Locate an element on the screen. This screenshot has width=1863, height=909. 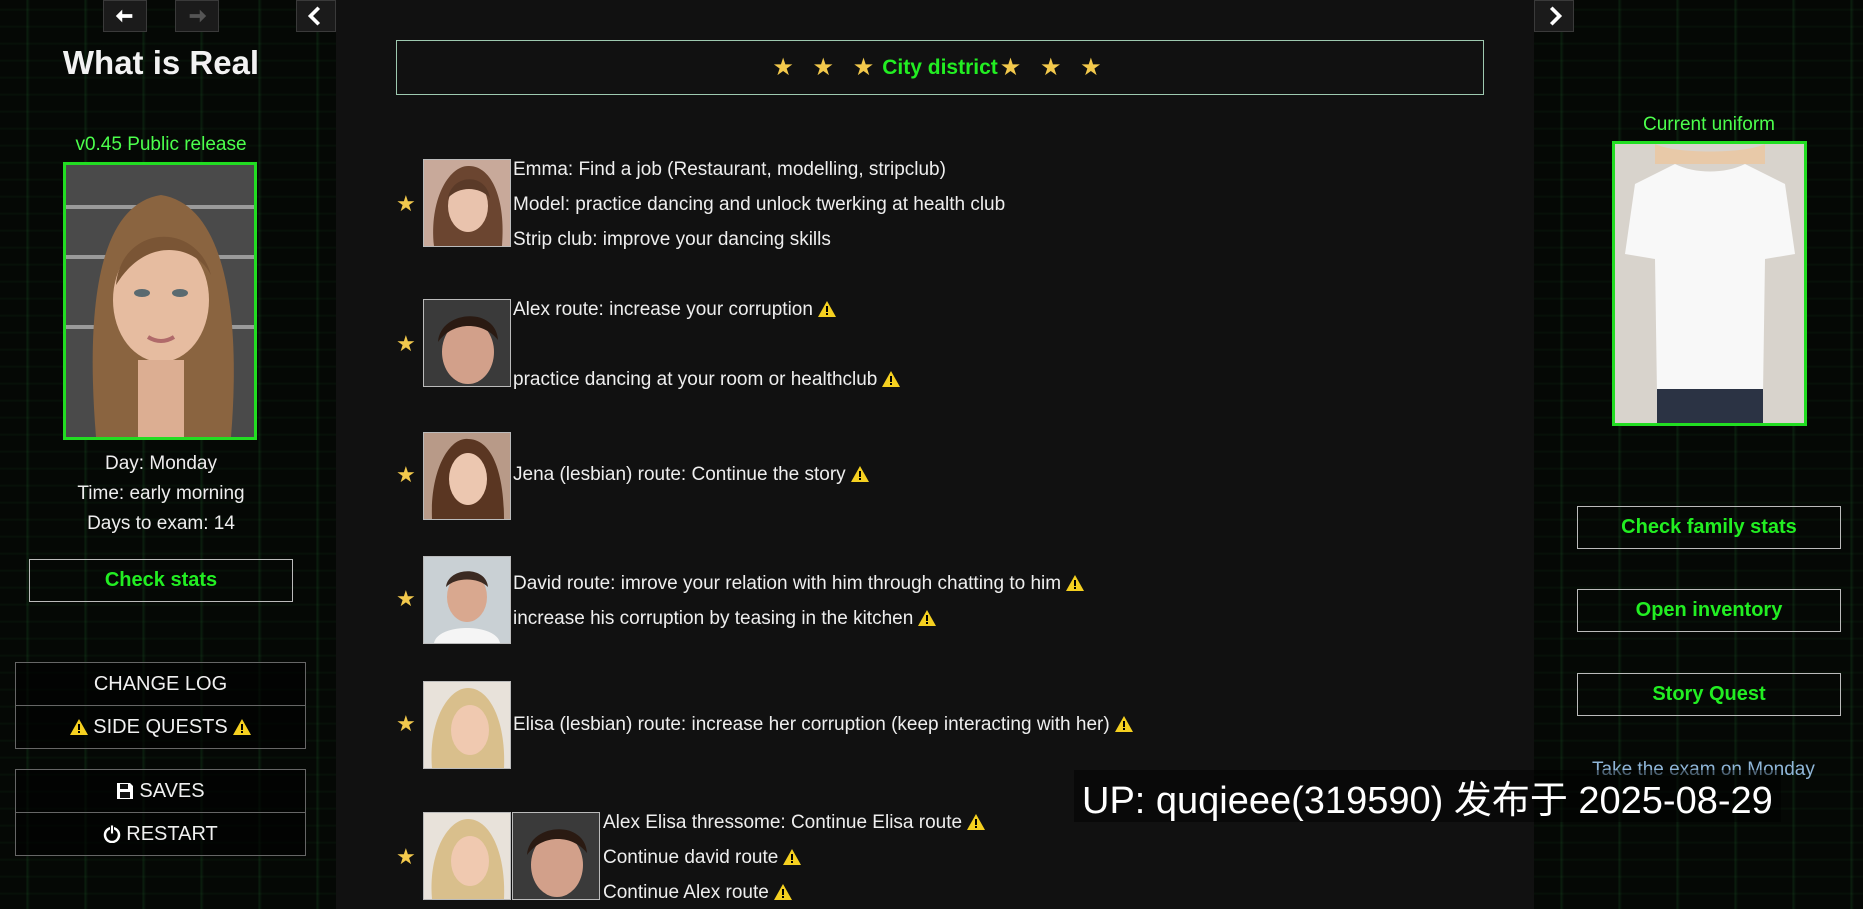
change-log-button: CHANGE LOG is located at coordinates (160, 684).